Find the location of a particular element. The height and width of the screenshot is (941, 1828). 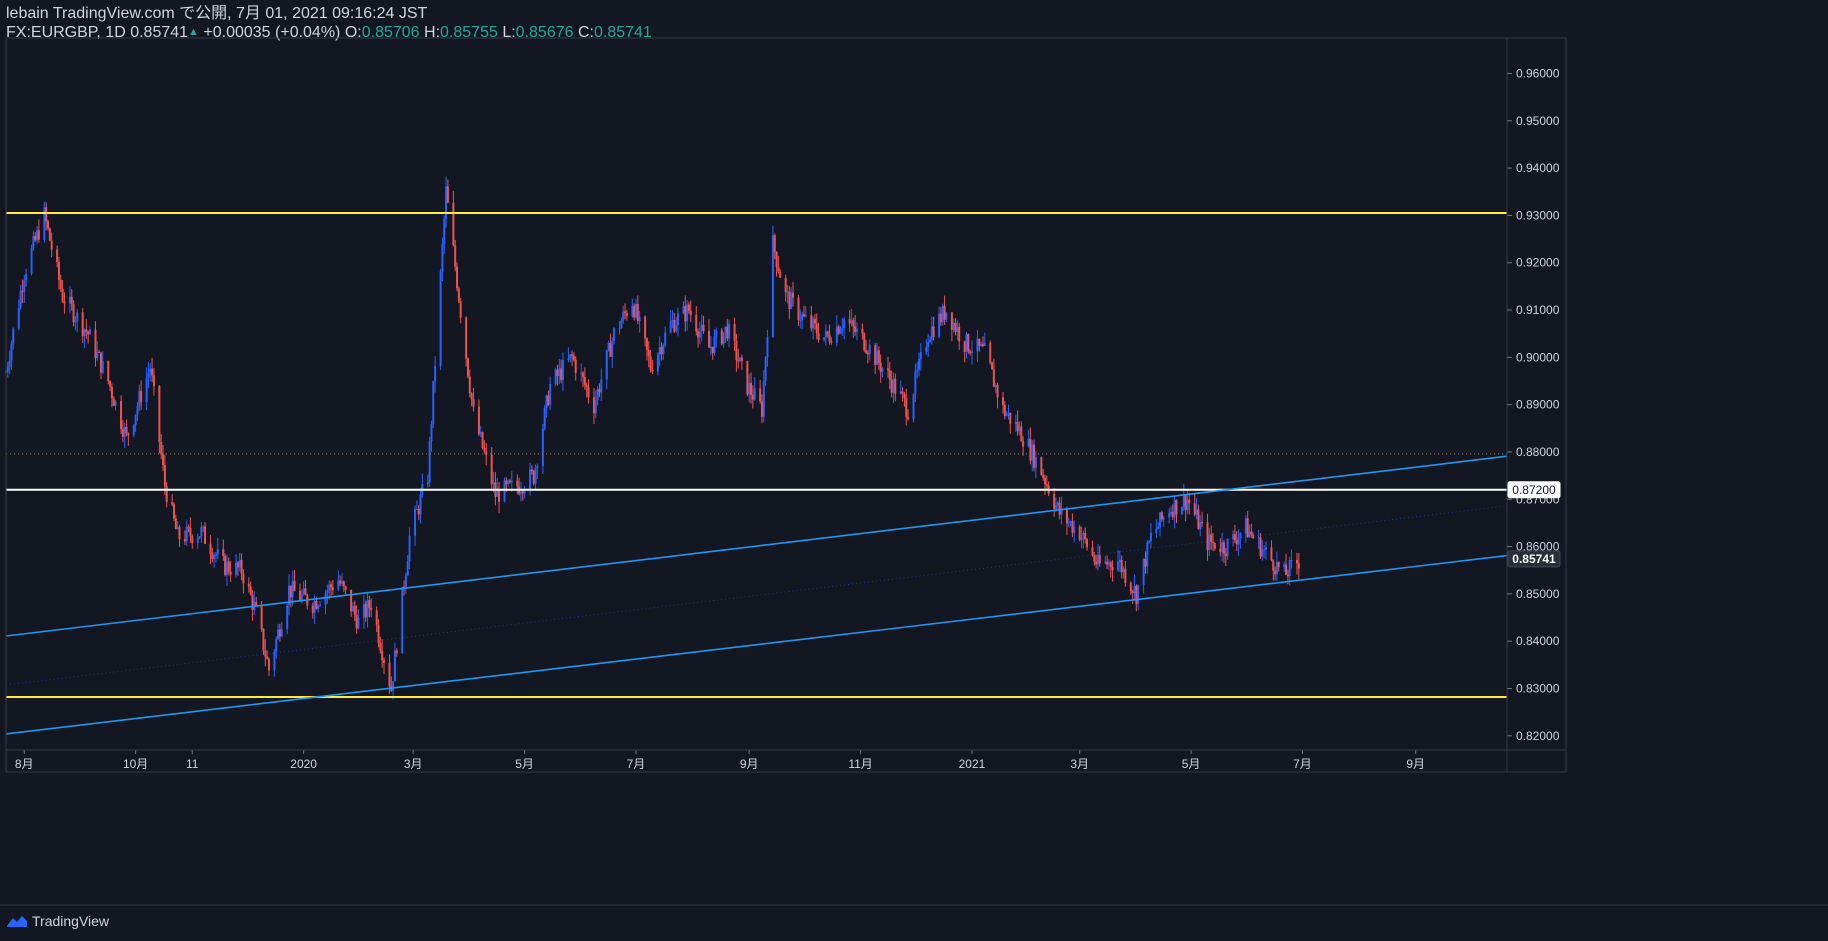

price-tick-label: 0.93000 is located at coordinates (1538, 215).